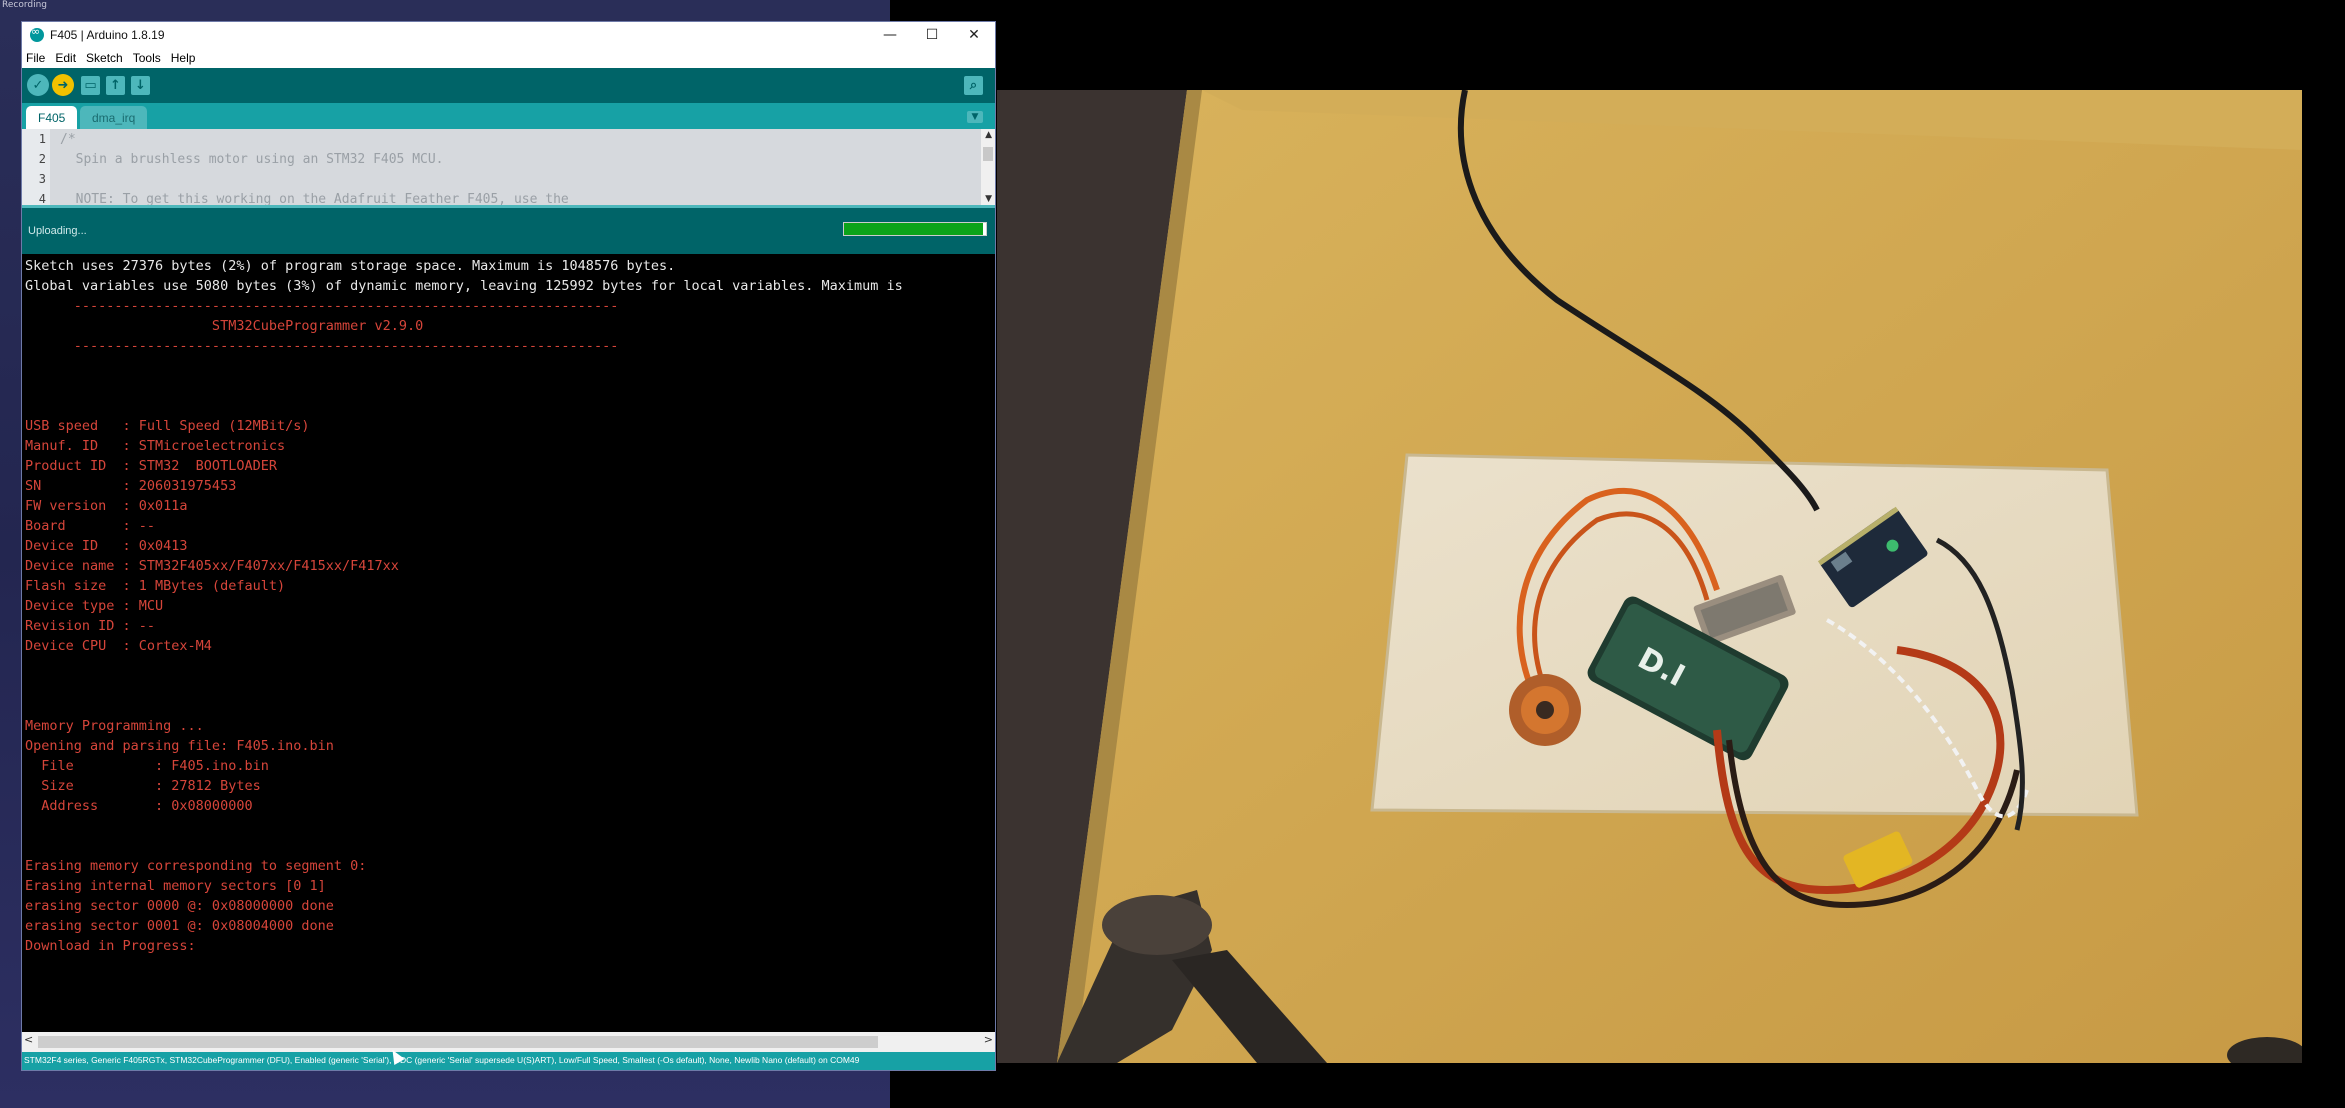 This screenshot has width=2345, height=1108. What do you see at coordinates (890, 34) in the screenshot?
I see `minimize-button: —` at bounding box center [890, 34].